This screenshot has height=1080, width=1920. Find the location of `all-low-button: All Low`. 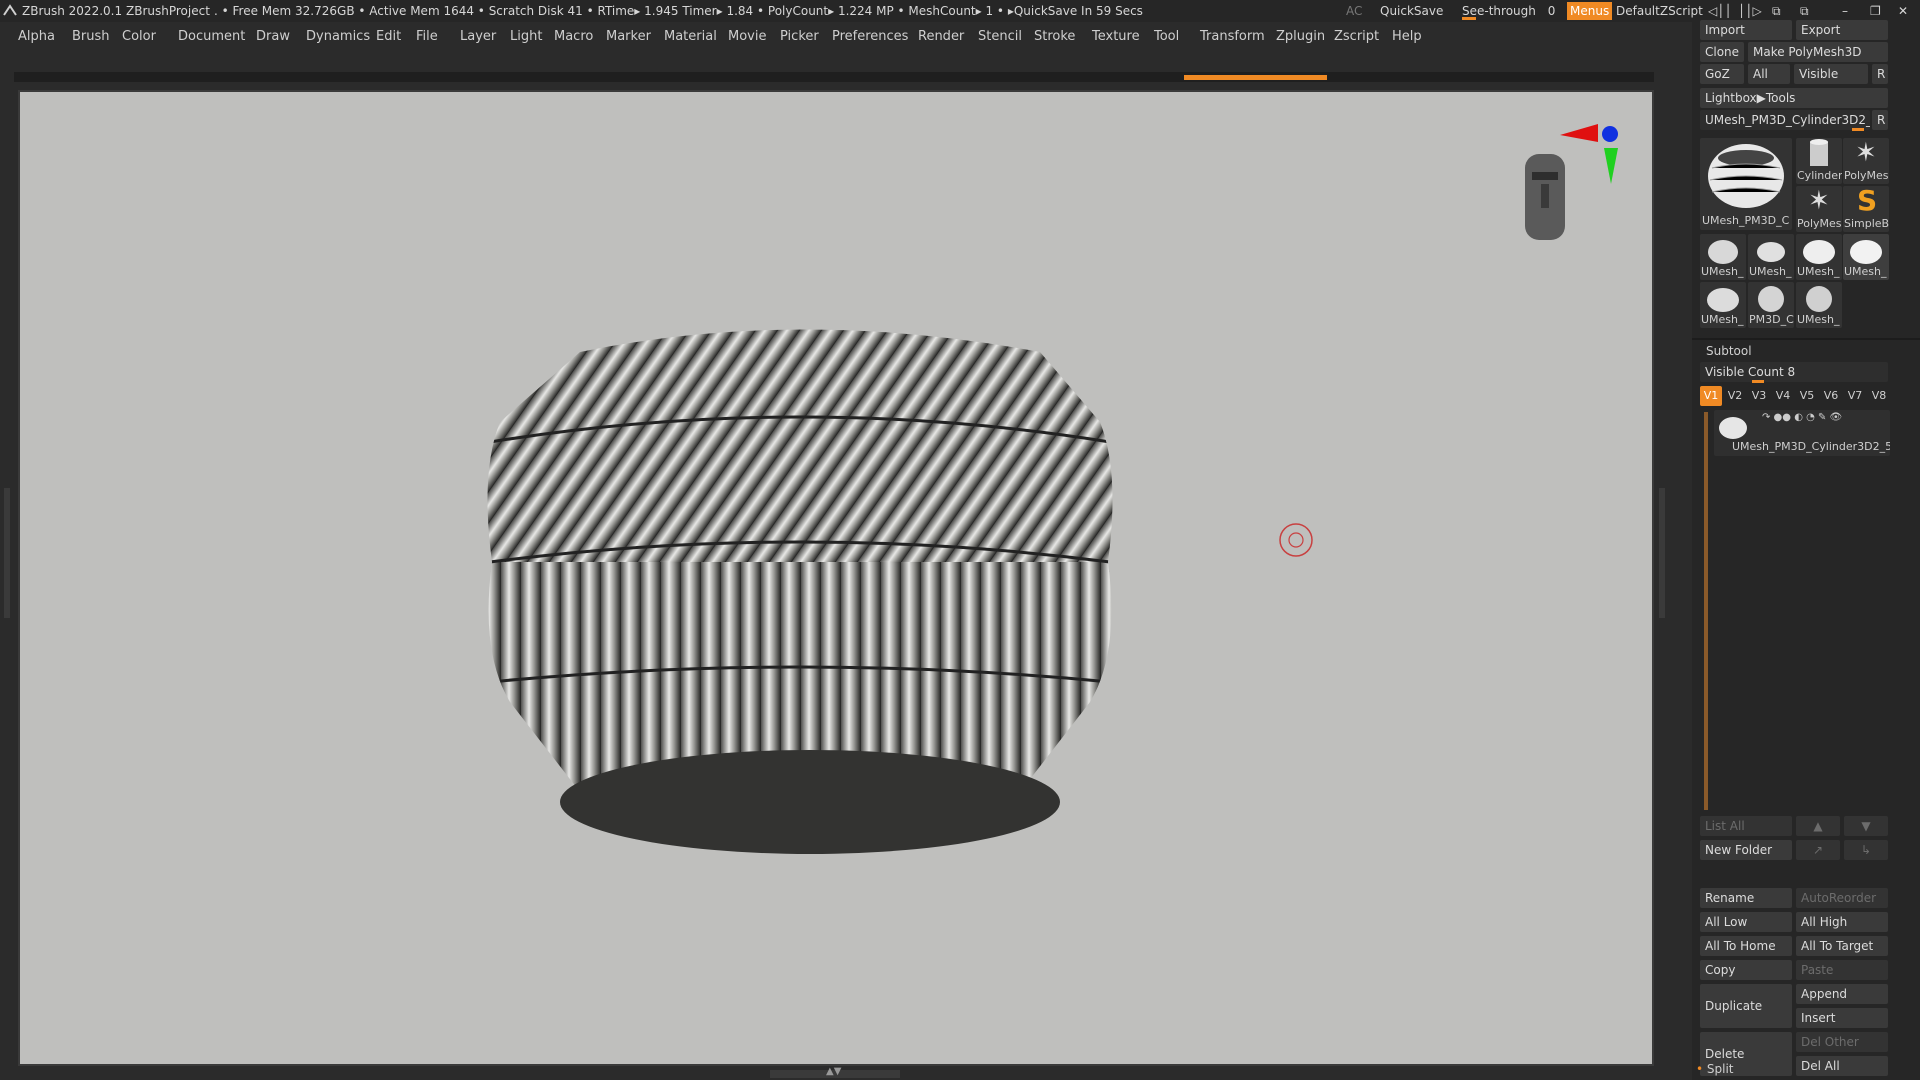

all-low-button: All Low is located at coordinates (1746, 922).